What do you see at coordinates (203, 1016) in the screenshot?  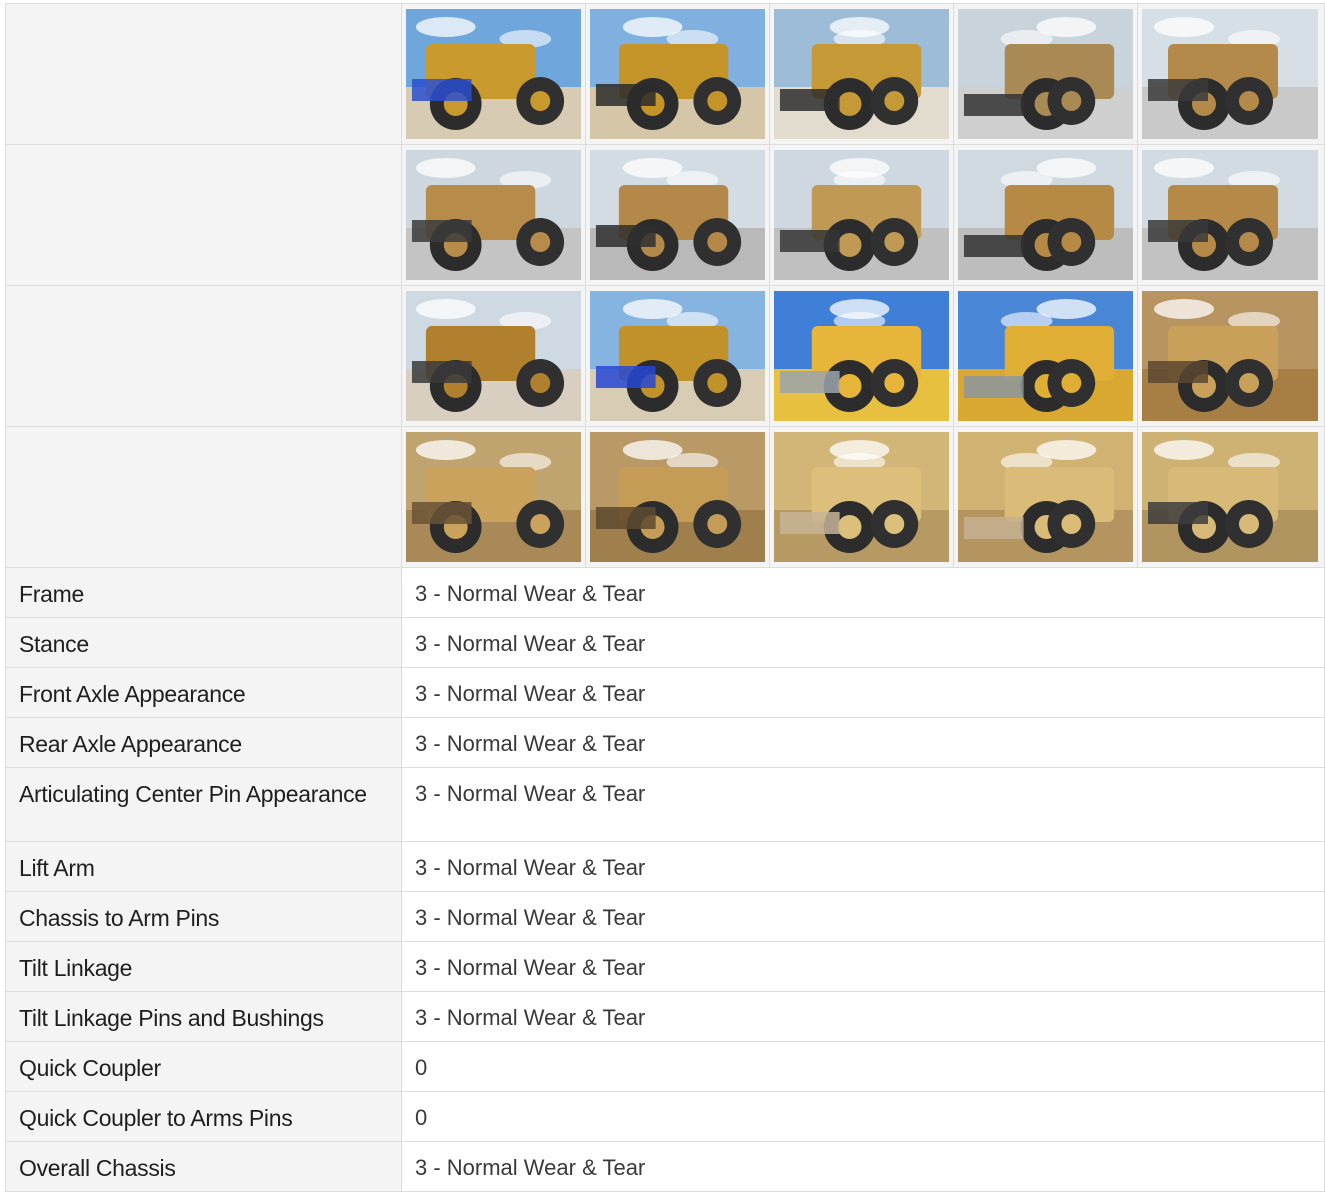 I see `row-label: Tilt Linkage Pins and Bushings` at bounding box center [203, 1016].